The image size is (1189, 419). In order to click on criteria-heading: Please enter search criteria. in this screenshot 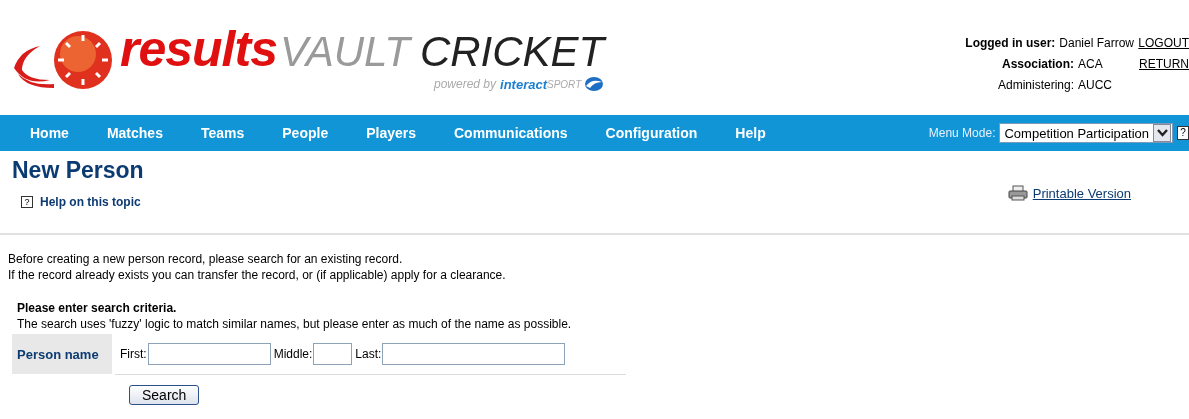, I will do `click(97, 308)`.